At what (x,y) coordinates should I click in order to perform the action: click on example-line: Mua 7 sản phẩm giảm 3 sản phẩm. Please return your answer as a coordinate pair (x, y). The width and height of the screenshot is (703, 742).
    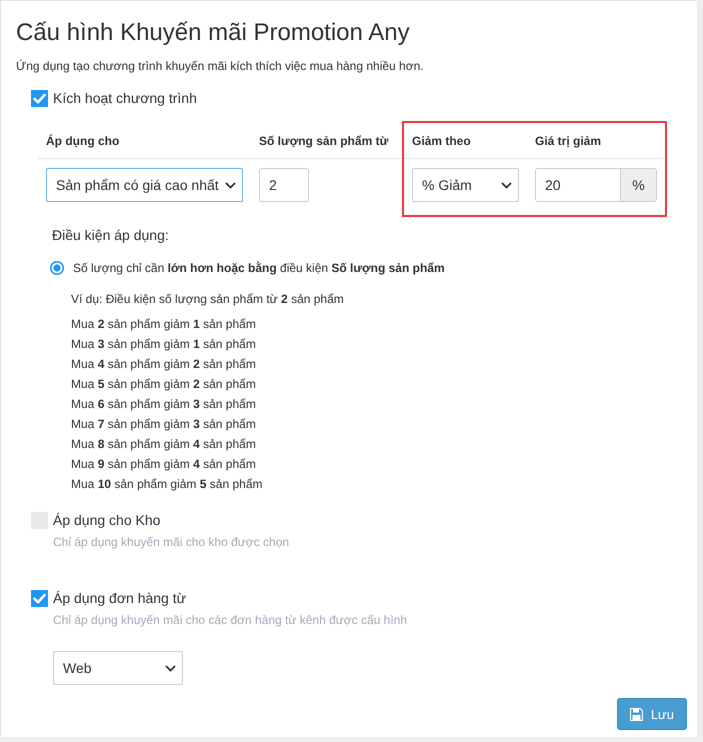
    Looking at the image, I should click on (164, 424).